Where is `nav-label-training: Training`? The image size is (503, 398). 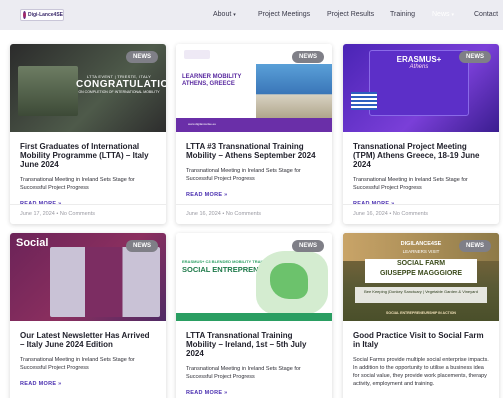 nav-label-training: Training is located at coordinates (403, 14).